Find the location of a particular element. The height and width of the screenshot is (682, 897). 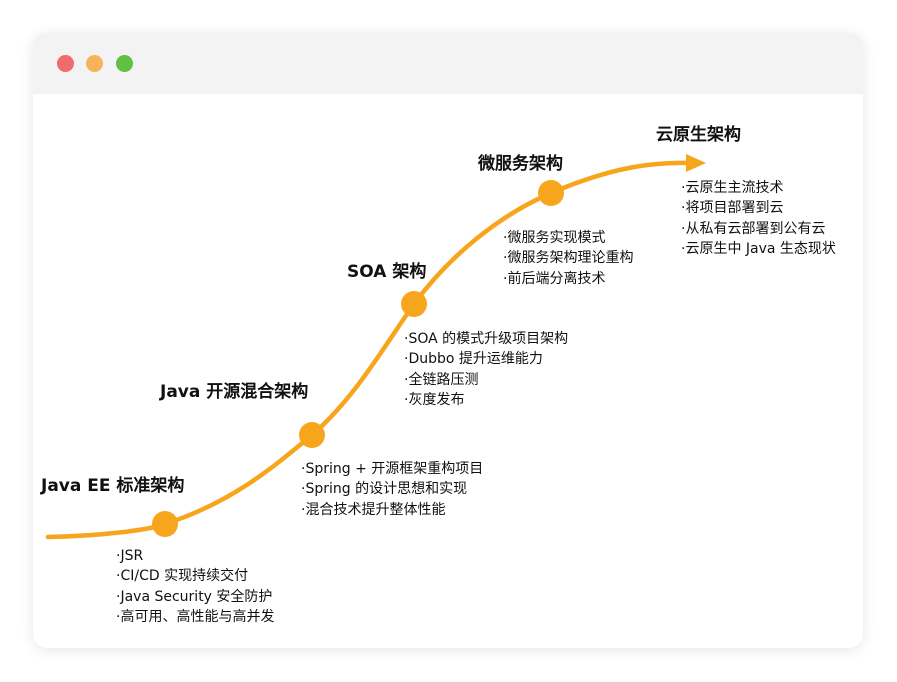

list-item: 高可用、高性能与高并发 is located at coordinates (195, 617).